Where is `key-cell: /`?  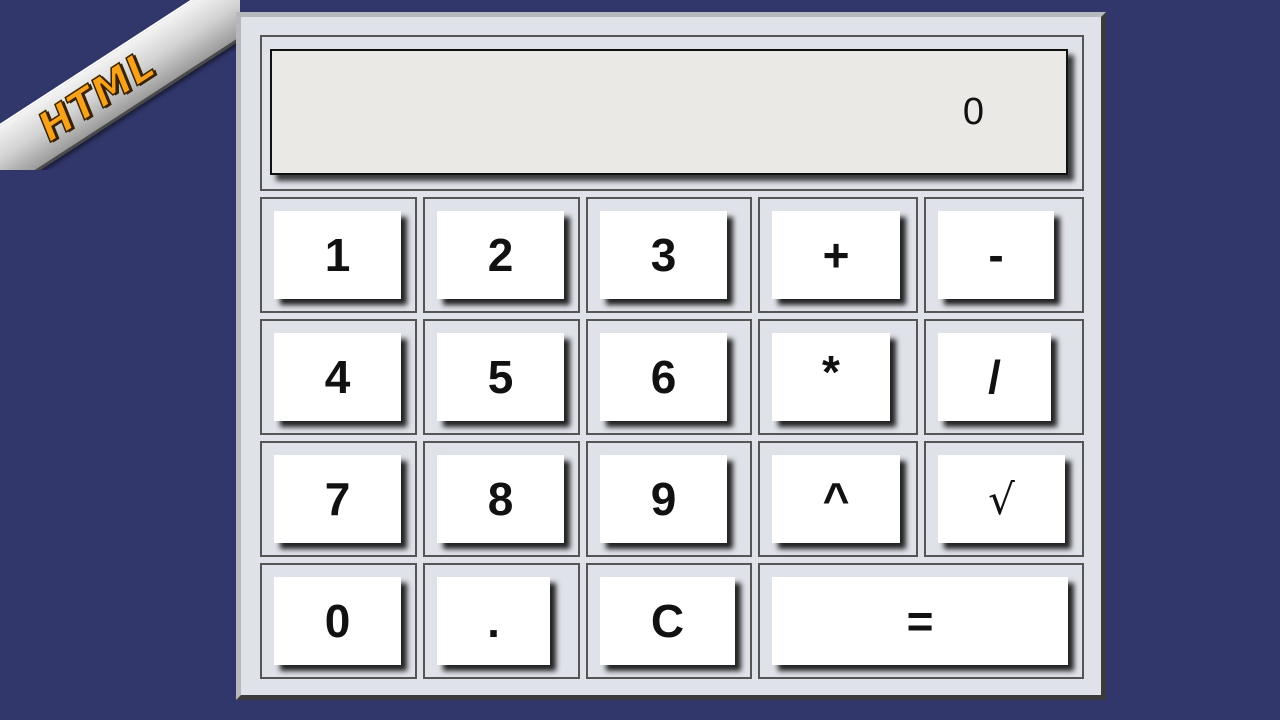 key-cell: / is located at coordinates (1004, 377).